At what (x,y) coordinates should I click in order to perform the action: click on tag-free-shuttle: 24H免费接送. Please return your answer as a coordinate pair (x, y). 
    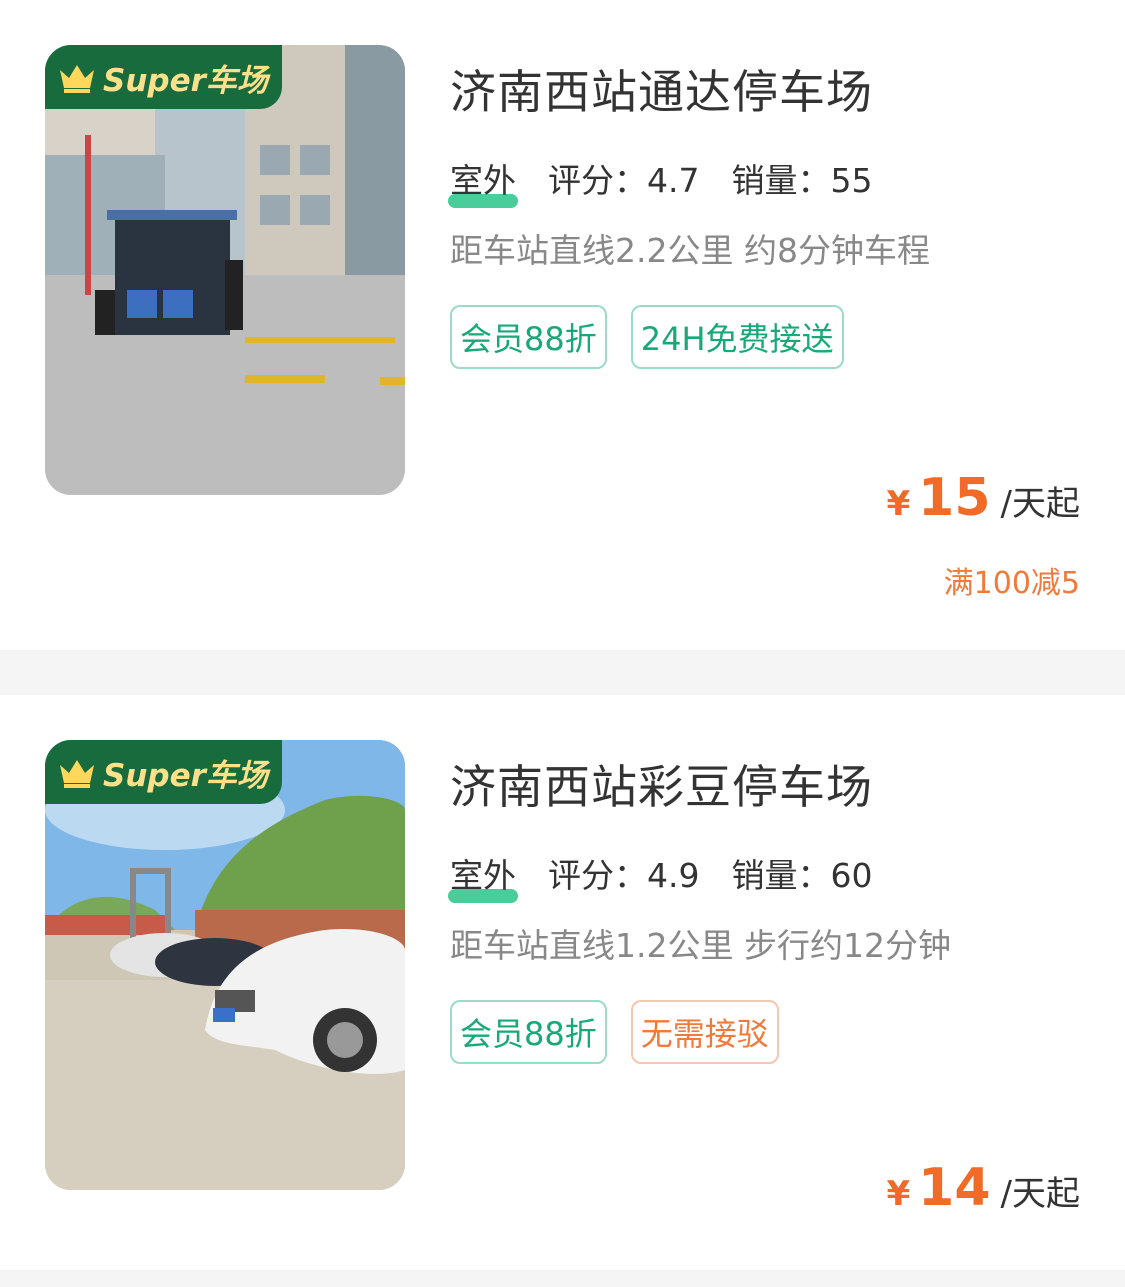
    Looking at the image, I should click on (737, 337).